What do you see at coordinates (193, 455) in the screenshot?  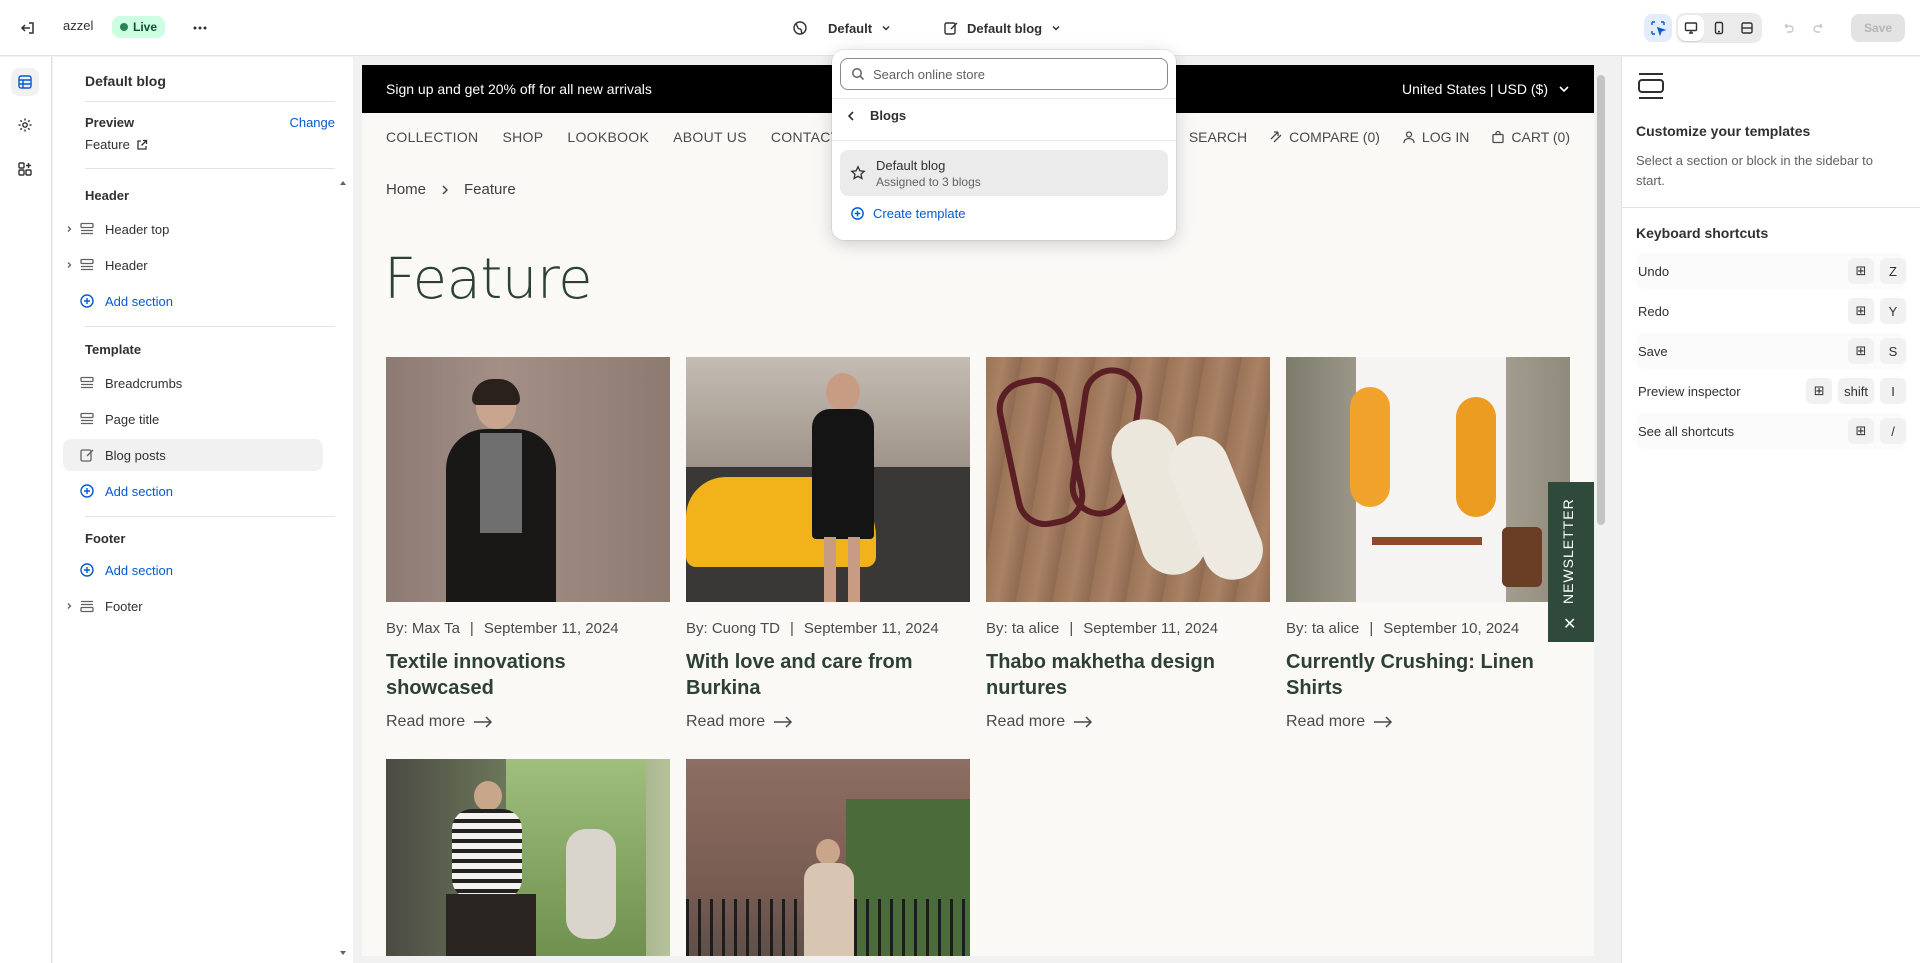 I see `tree-item-blog-posts: Blog posts` at bounding box center [193, 455].